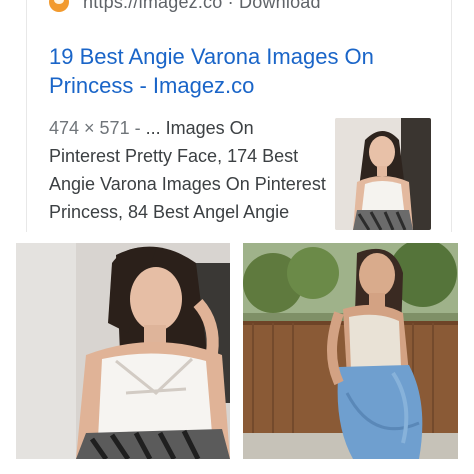 The image size is (474, 474). I want to click on result-thumbnail, so click(383, 174).